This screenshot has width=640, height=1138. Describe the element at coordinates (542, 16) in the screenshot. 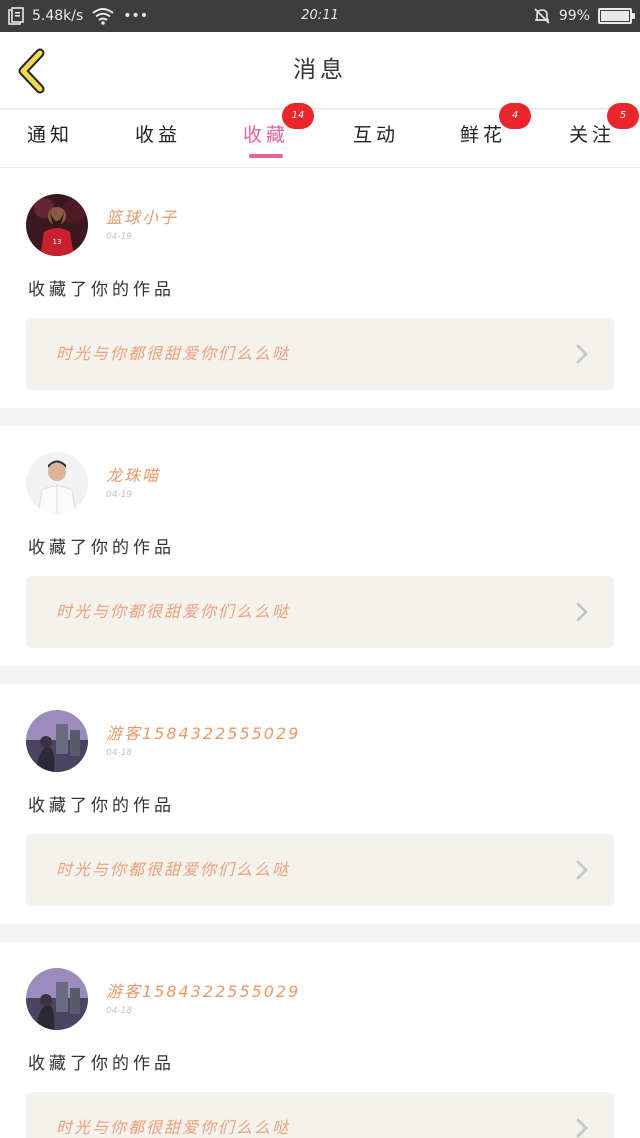

I see `mute-bell-icon` at that location.